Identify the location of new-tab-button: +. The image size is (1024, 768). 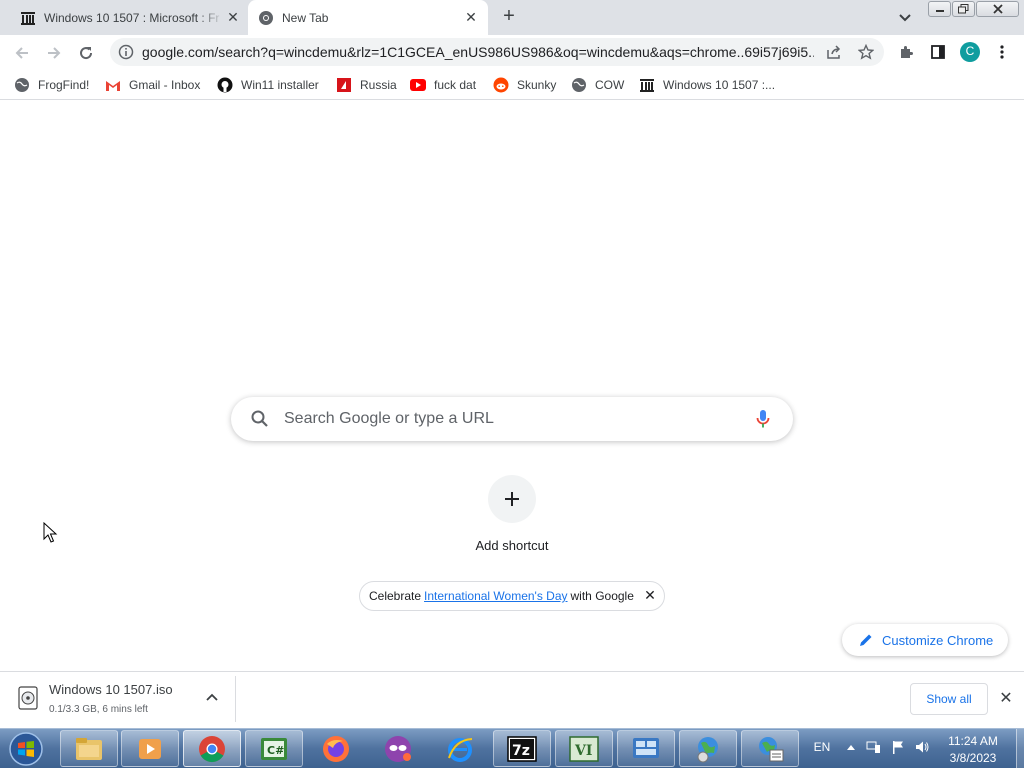
(509, 17).